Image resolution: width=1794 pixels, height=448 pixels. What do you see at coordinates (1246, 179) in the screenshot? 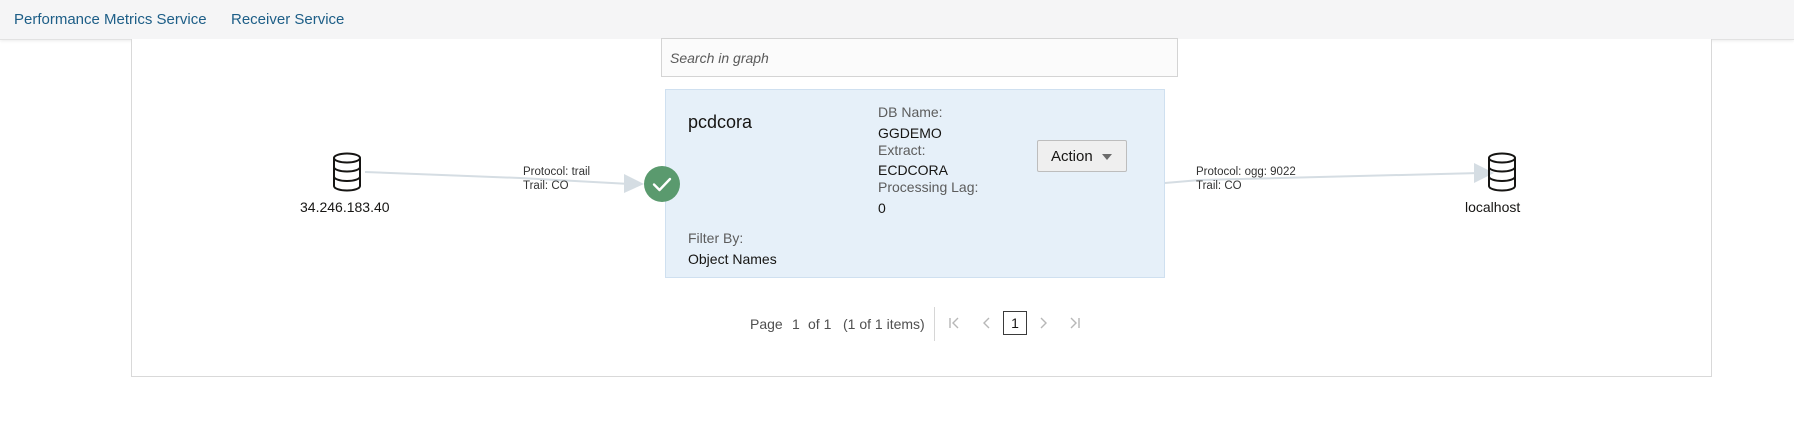
I see `right-edge-label: Protocol: ogg: 9022 Trail: CO` at bounding box center [1246, 179].